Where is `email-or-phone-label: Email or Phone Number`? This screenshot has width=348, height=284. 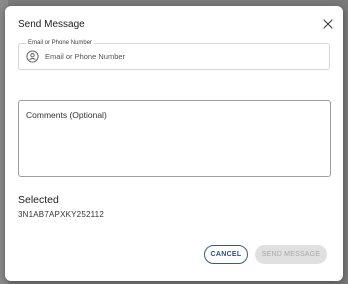
email-or-phone-label: Email or Phone Number is located at coordinates (60, 43).